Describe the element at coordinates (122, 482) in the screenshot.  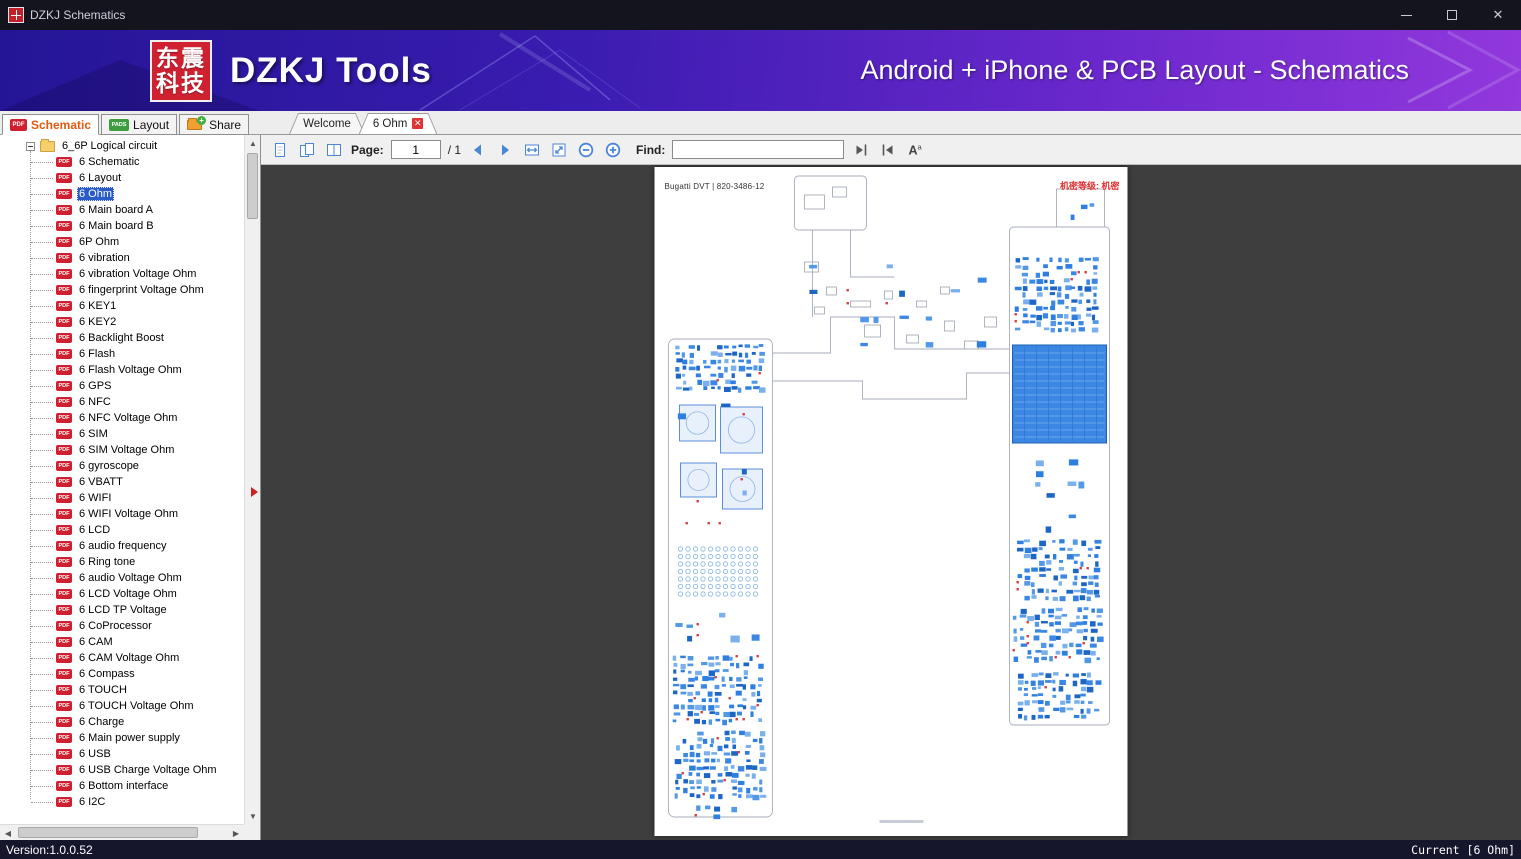
I see `tree-item-6-vbatt: PDF 6 VBATT` at that location.